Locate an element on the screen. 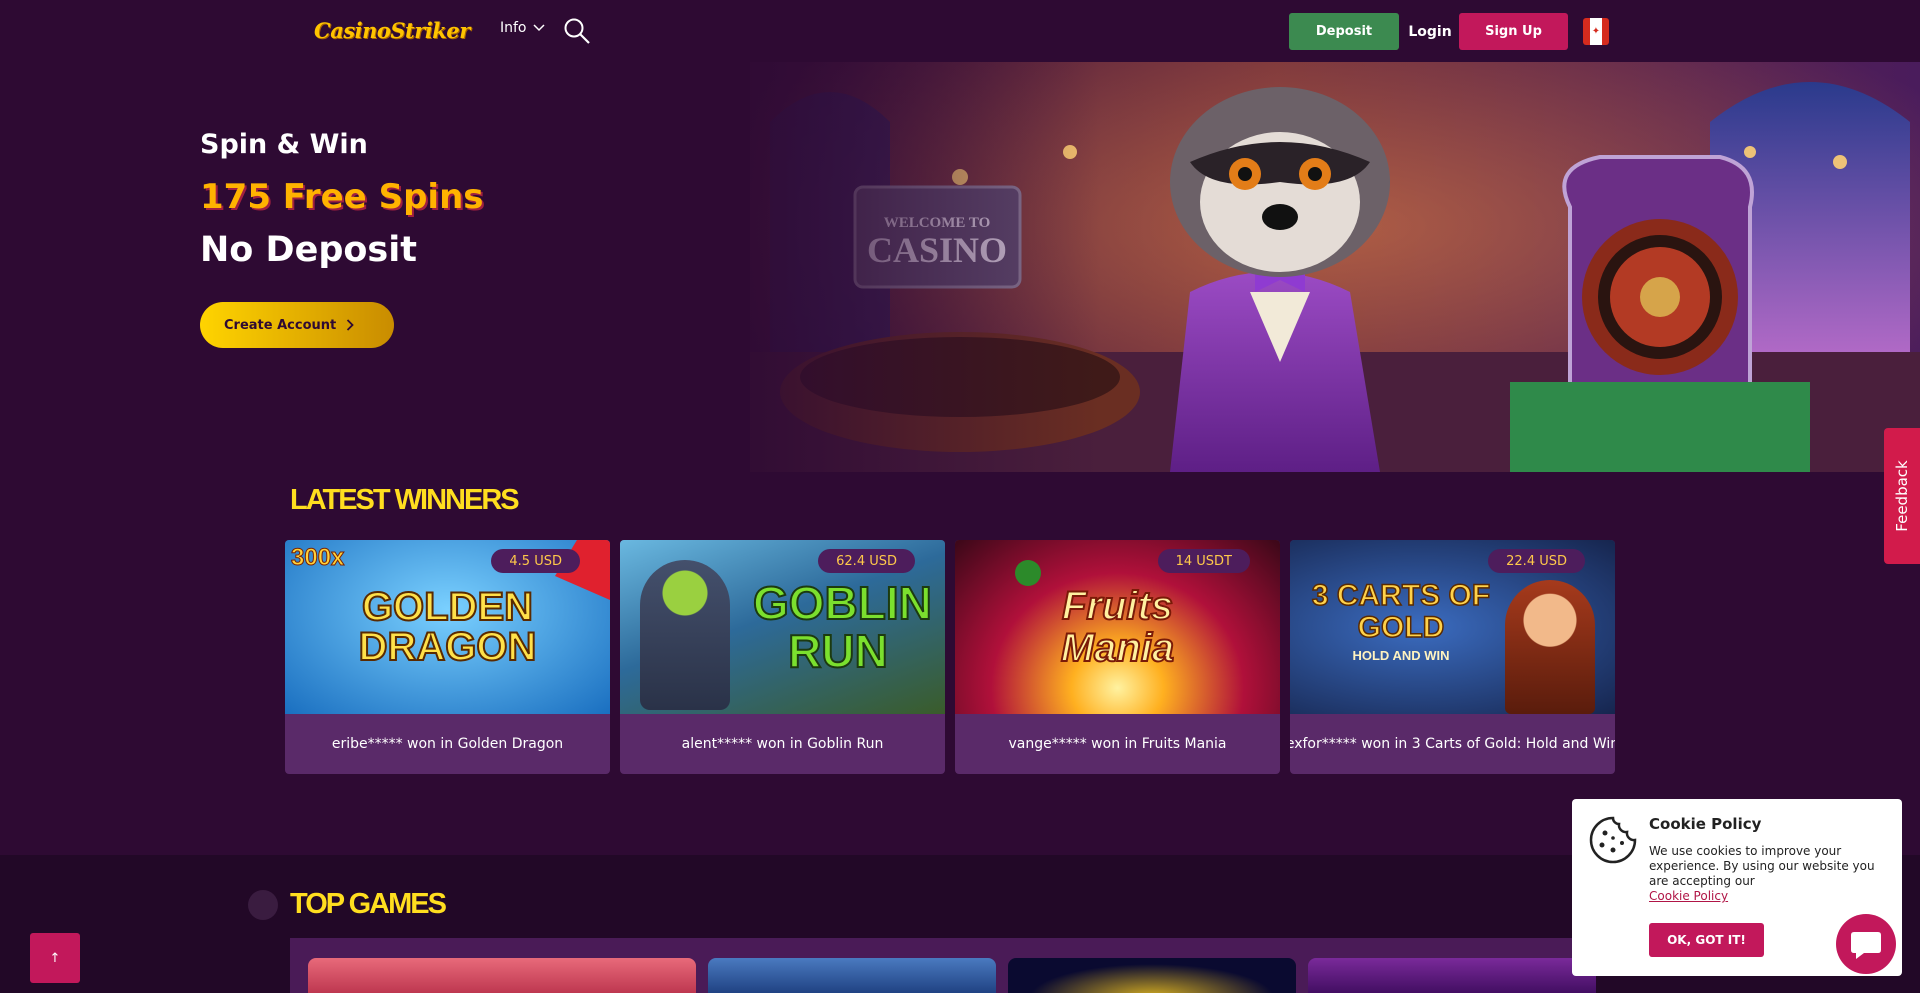 The height and width of the screenshot is (993, 1920). canada-flag-icon: ✦ is located at coordinates (1596, 31).